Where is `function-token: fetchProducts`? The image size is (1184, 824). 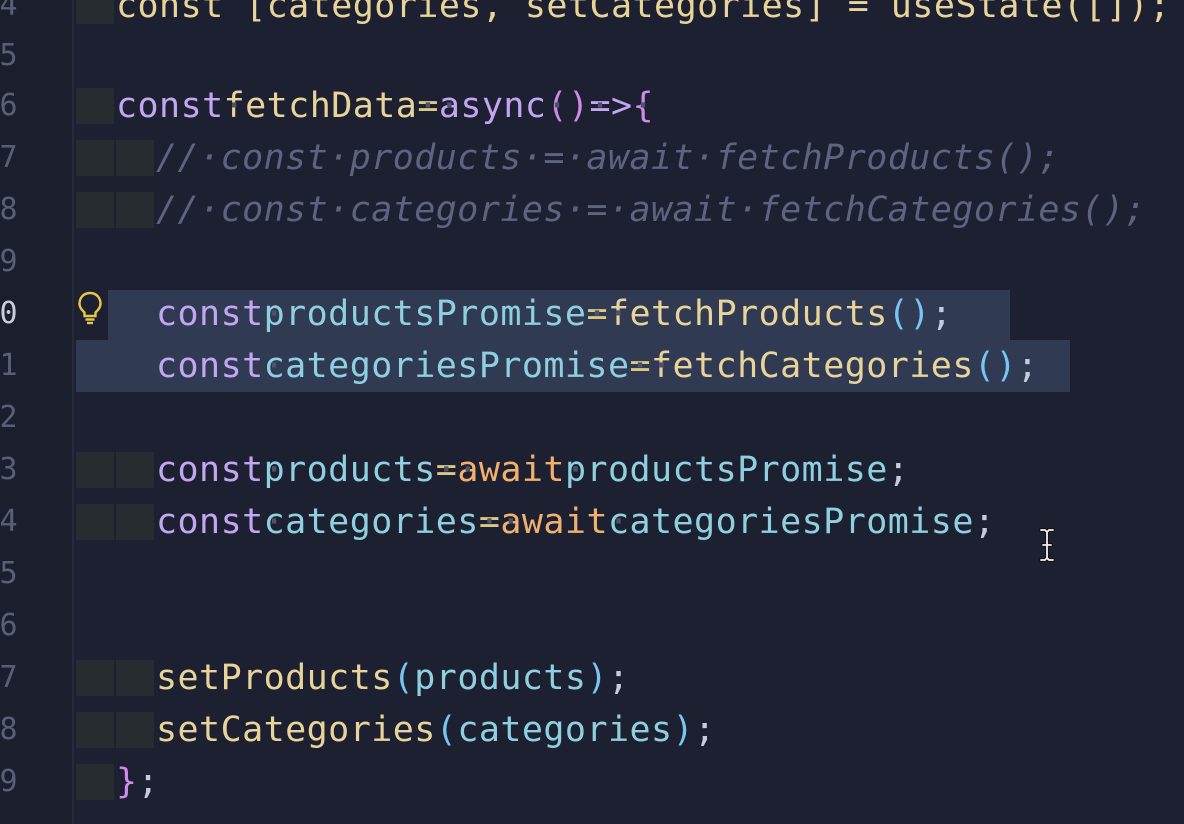
function-token: fetchProducts is located at coordinates (747, 314).